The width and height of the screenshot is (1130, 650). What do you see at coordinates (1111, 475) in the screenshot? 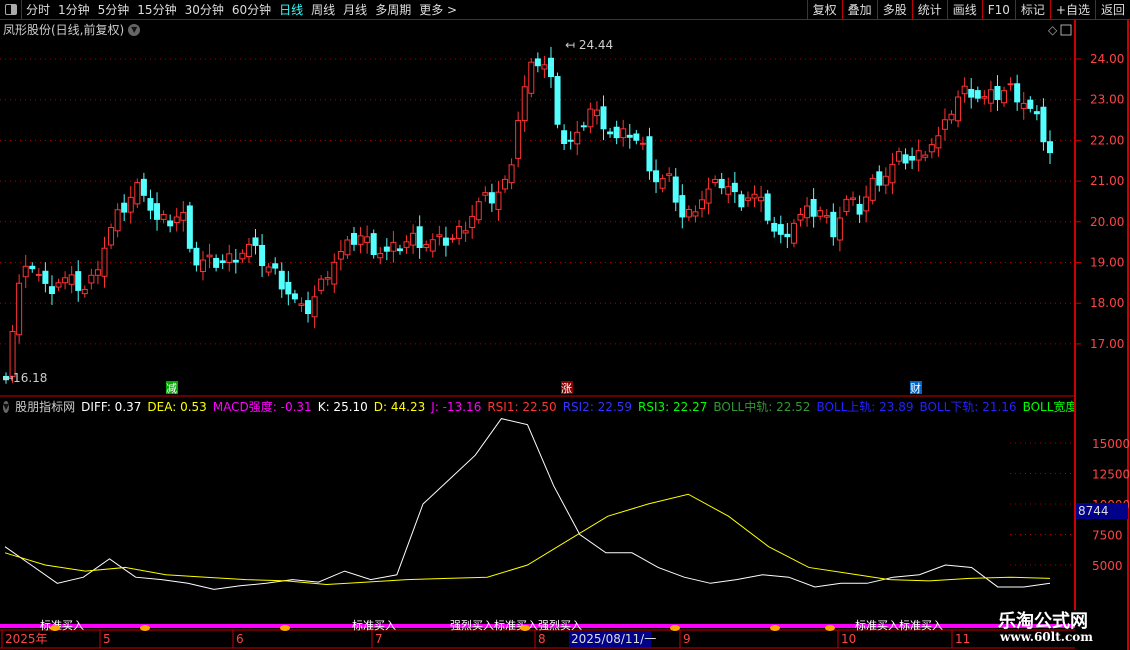
I see `indicator-tick-label: 12500` at bounding box center [1111, 475].